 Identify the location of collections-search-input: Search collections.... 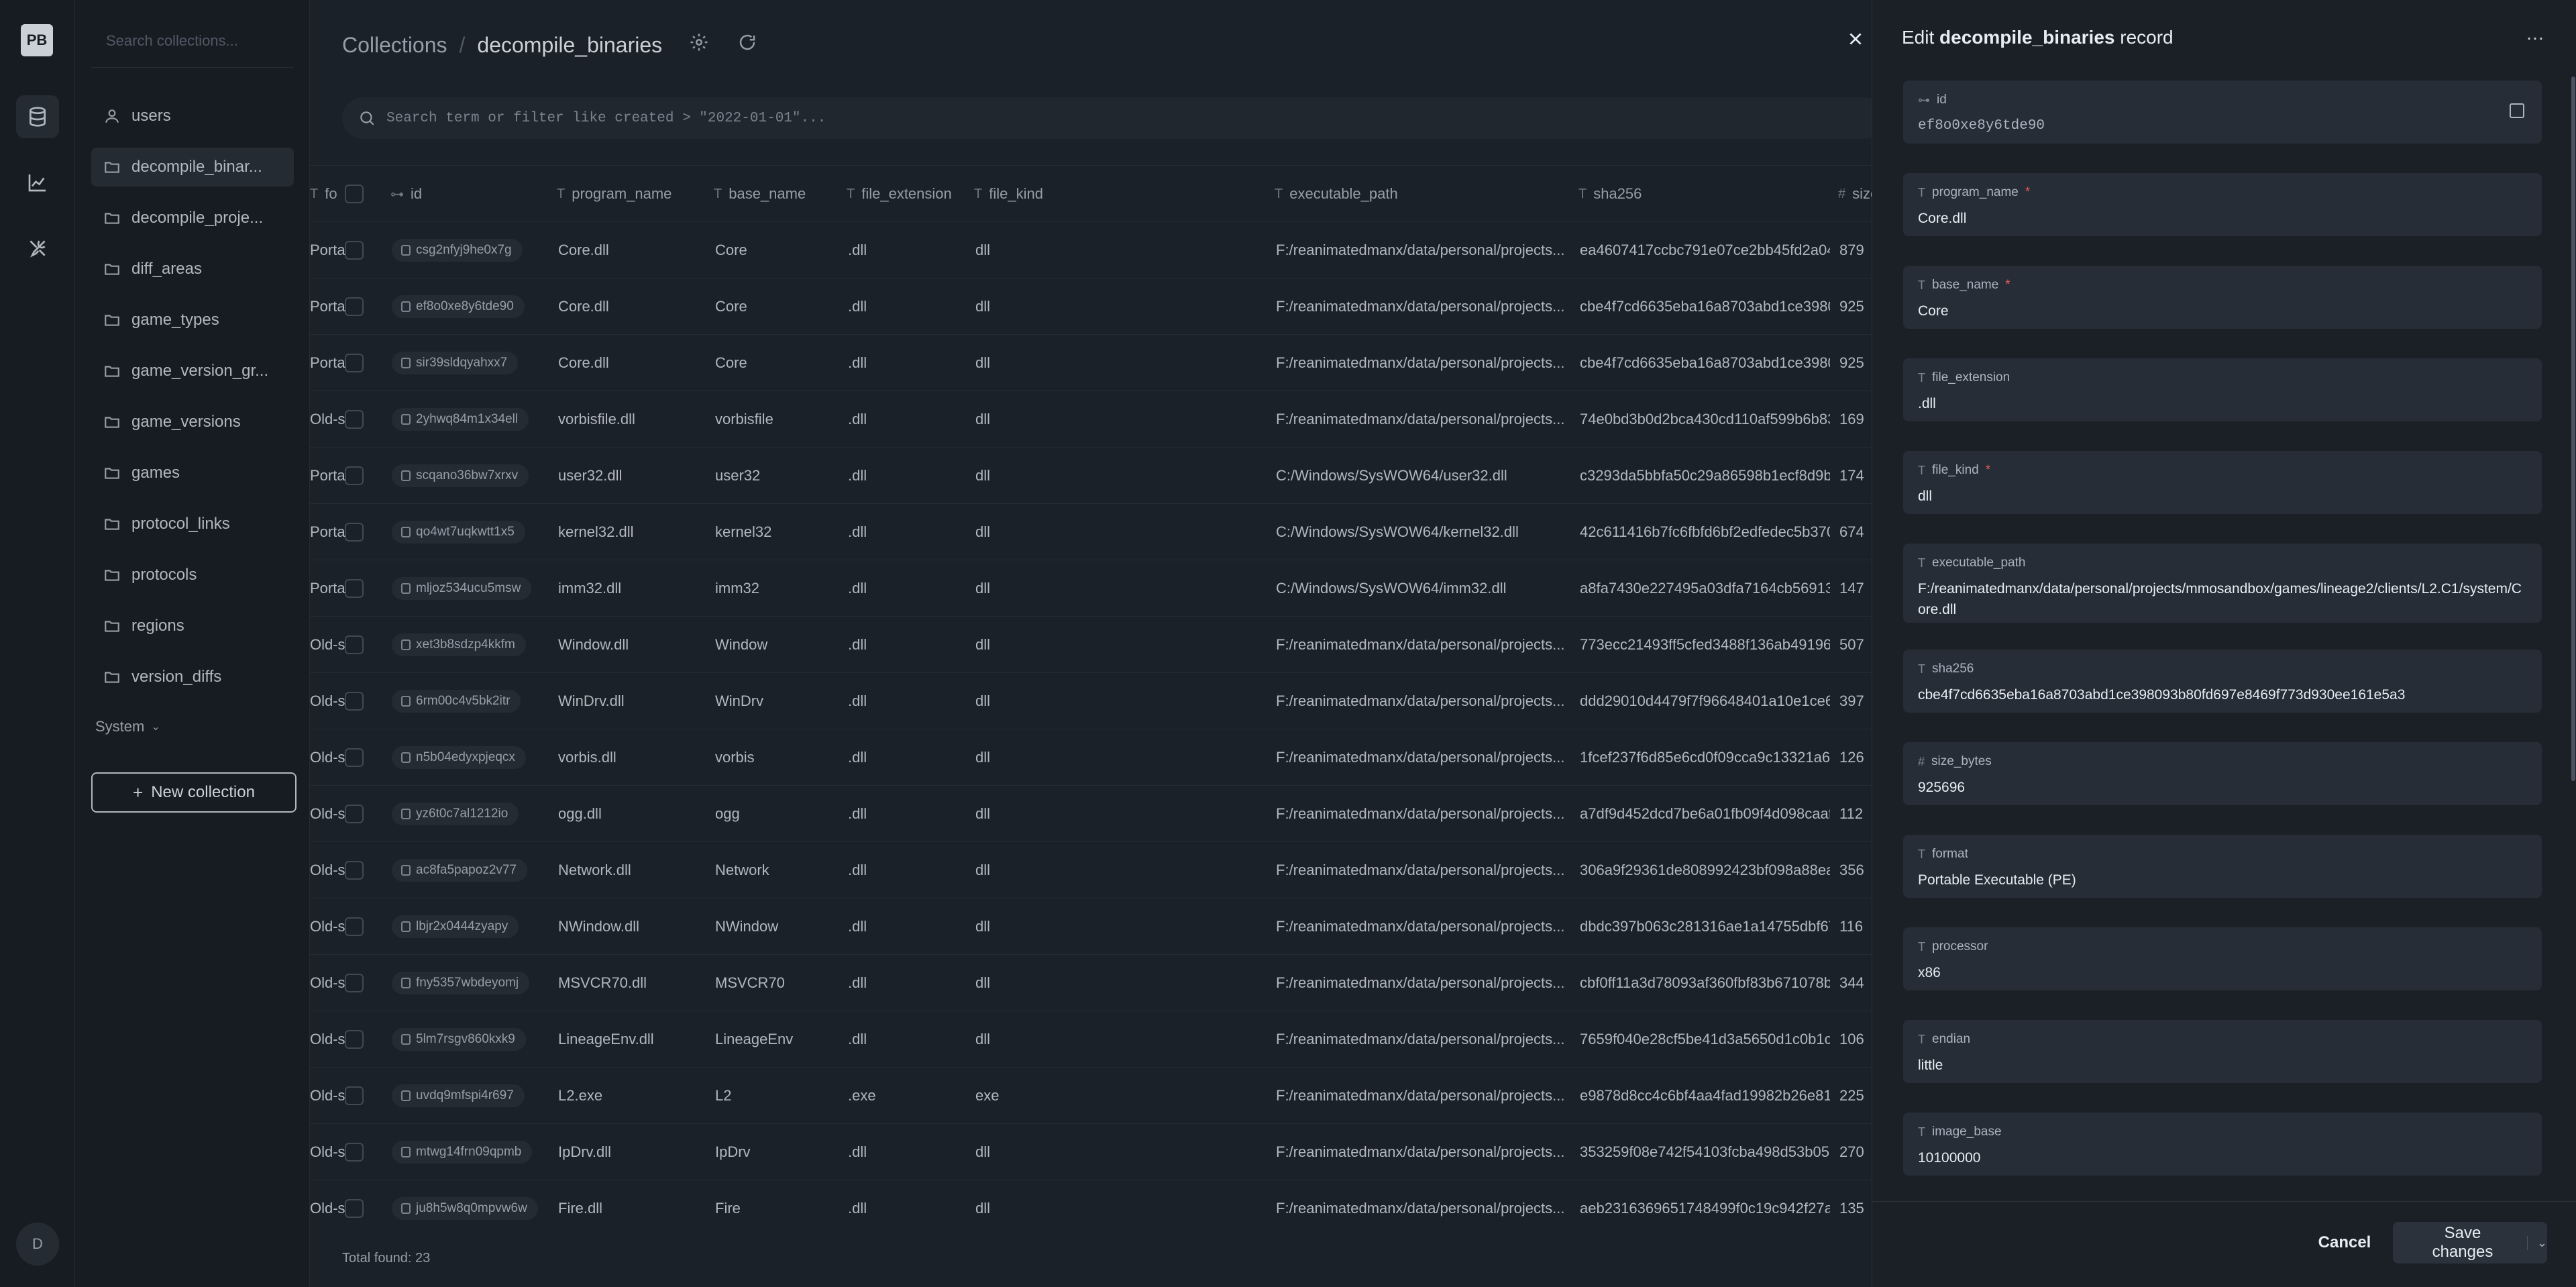
(200, 42).